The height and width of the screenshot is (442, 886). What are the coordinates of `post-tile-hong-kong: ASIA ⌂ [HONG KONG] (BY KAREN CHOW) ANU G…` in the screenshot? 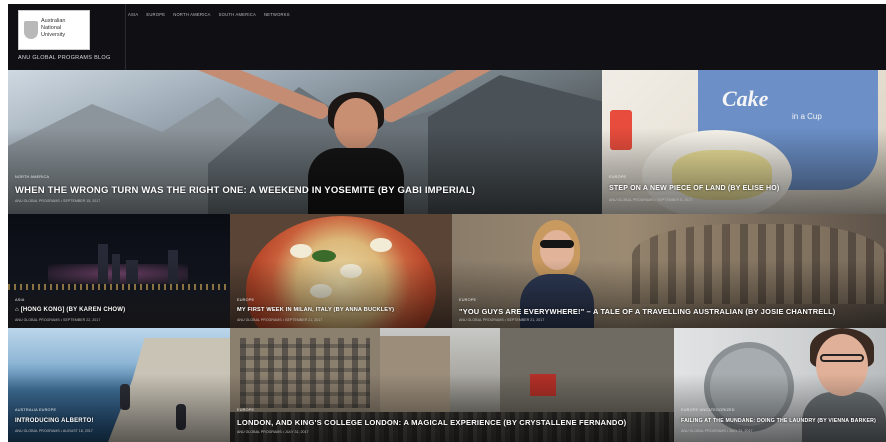 It's located at (119, 271).